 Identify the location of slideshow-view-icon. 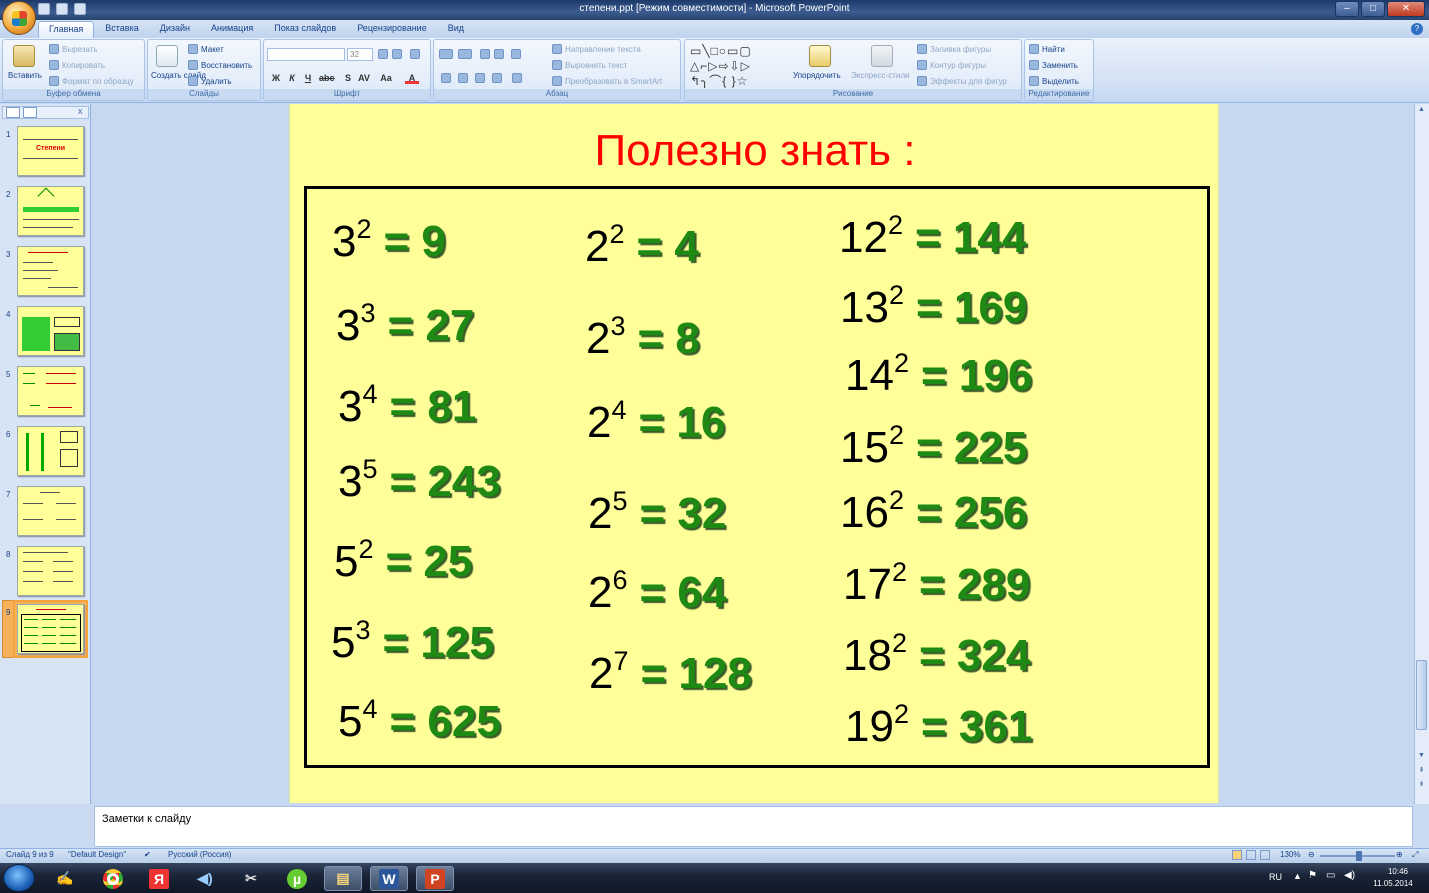
(1265, 855).